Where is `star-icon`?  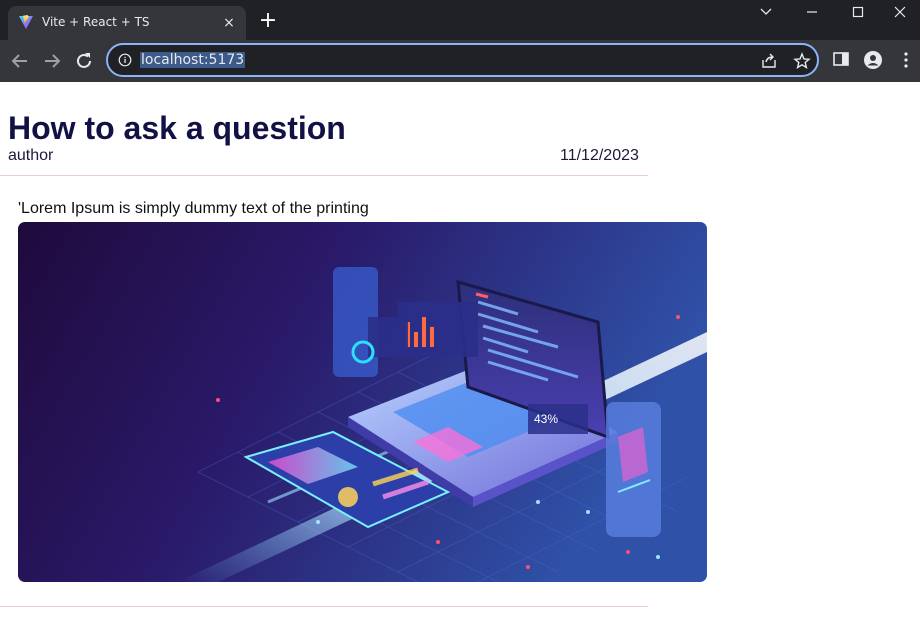 star-icon is located at coordinates (802, 61).